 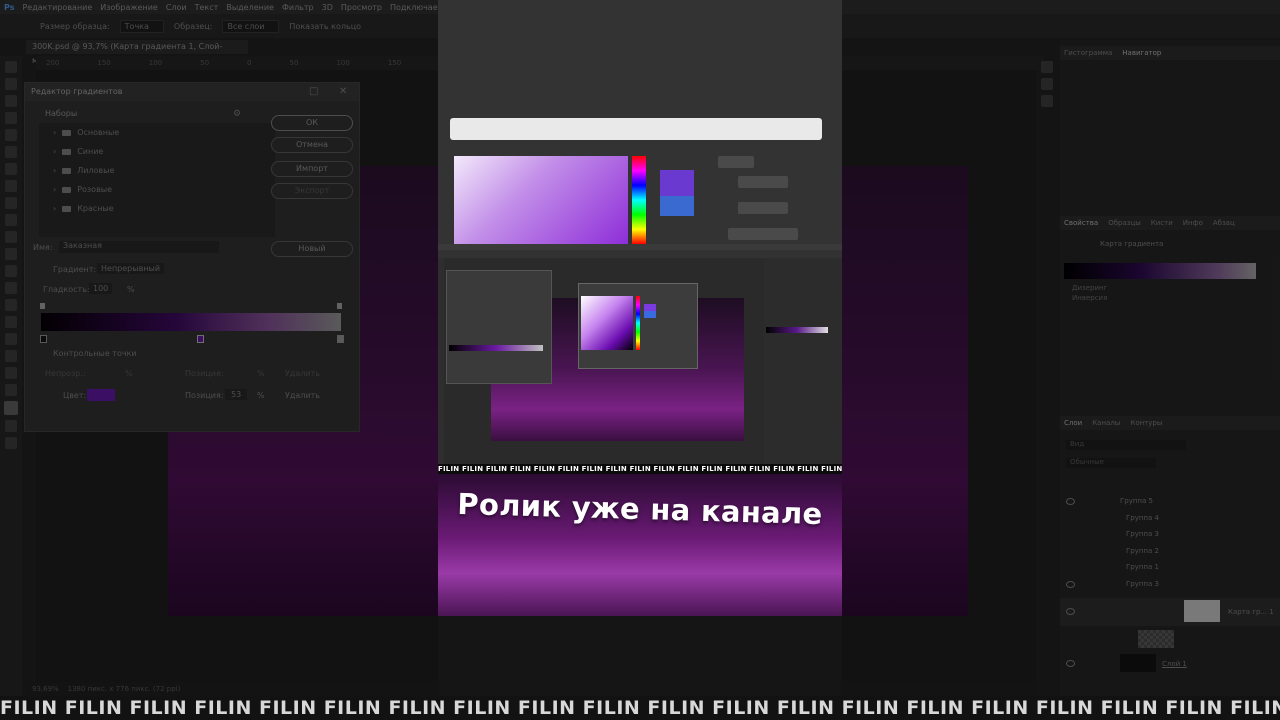 What do you see at coordinates (11, 271) in the screenshot?
I see `blur-tool-icon` at bounding box center [11, 271].